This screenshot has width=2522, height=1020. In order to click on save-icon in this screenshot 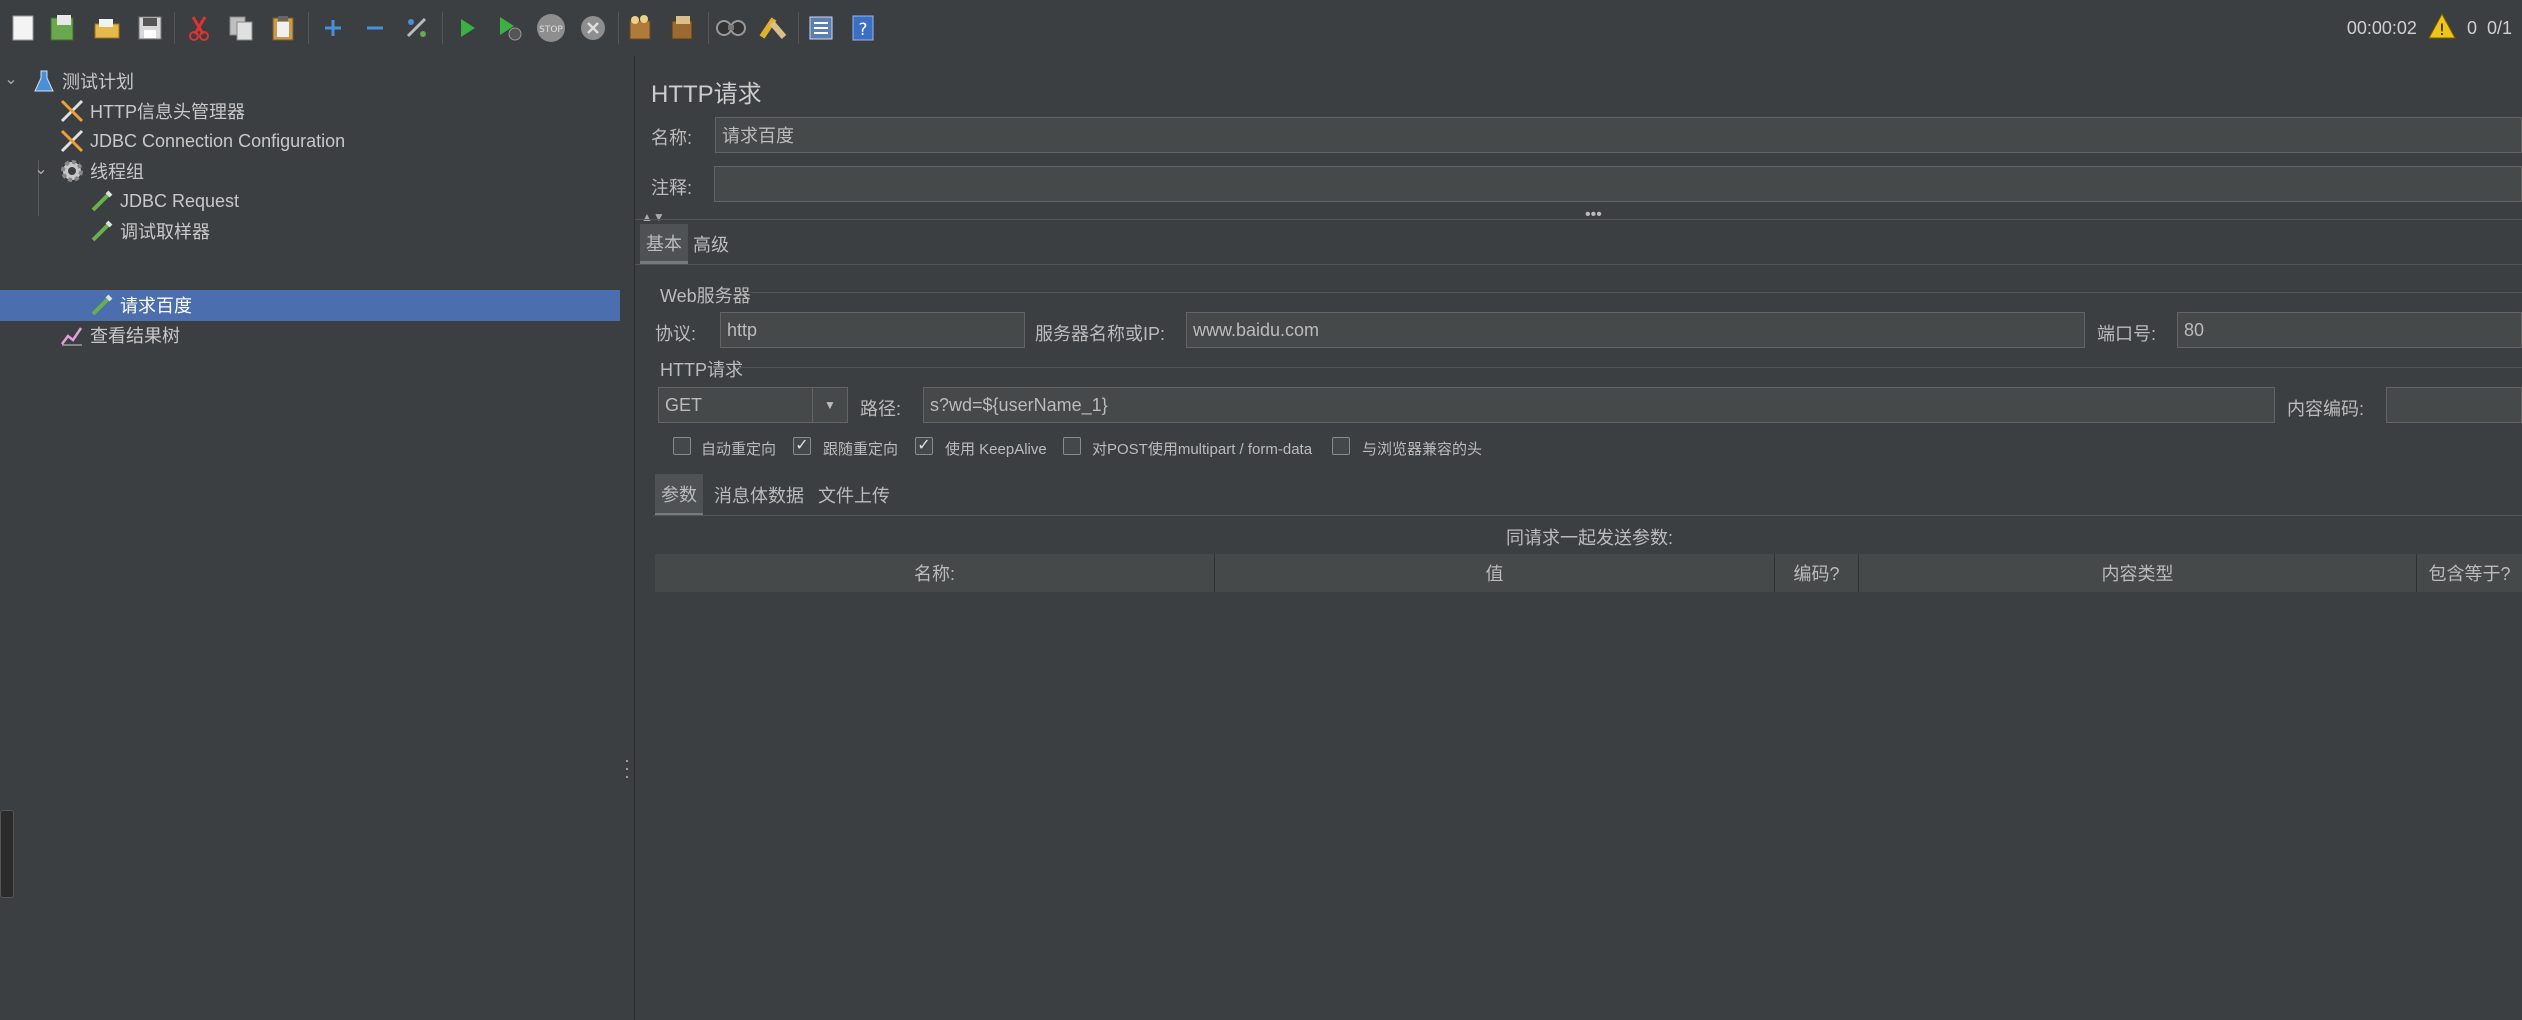, I will do `click(150, 28)`.